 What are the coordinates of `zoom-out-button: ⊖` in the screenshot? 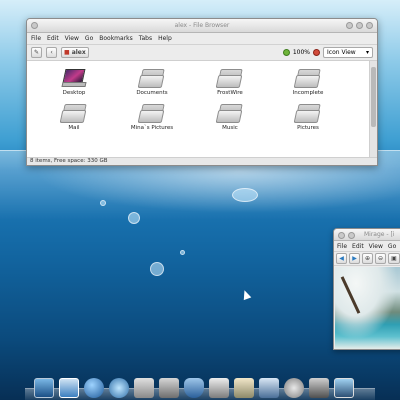 It's located at (381, 258).